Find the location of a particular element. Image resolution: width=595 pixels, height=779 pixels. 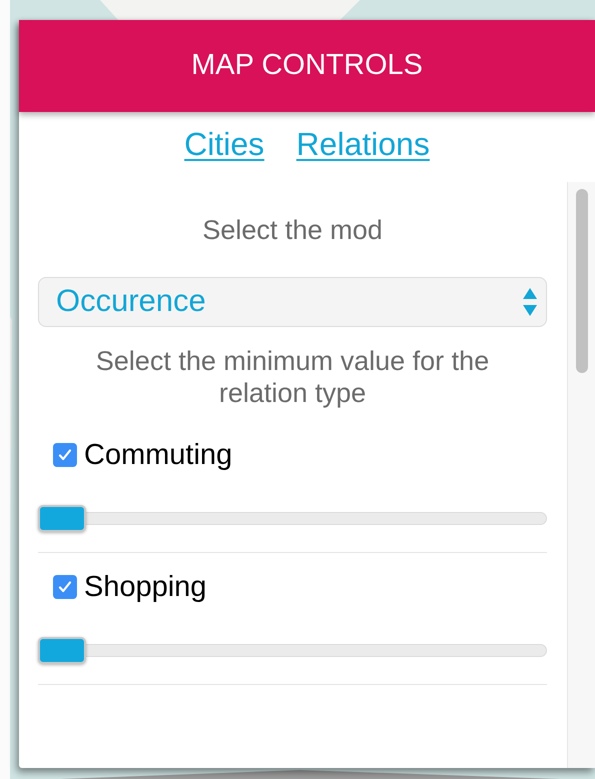

checkbox-label: Commuting is located at coordinates (158, 455).